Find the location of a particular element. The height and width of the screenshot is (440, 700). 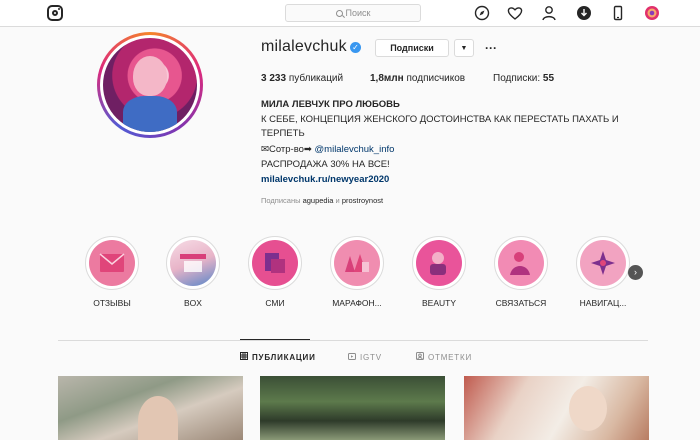

bio-mention-link: @milalevchuk_info is located at coordinates (355, 149).